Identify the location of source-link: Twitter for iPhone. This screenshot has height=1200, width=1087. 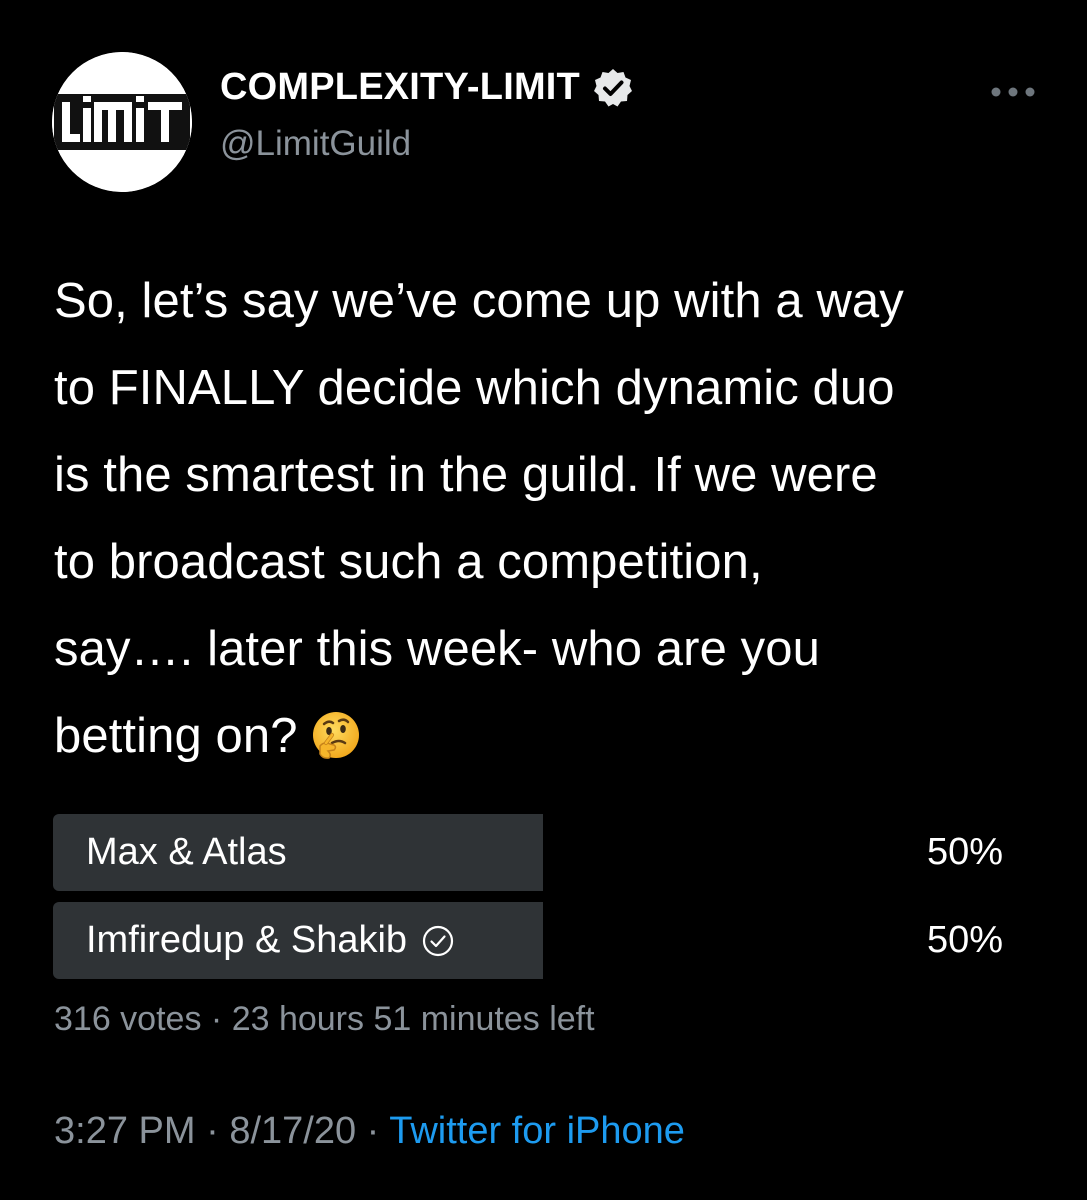
(537, 1131).